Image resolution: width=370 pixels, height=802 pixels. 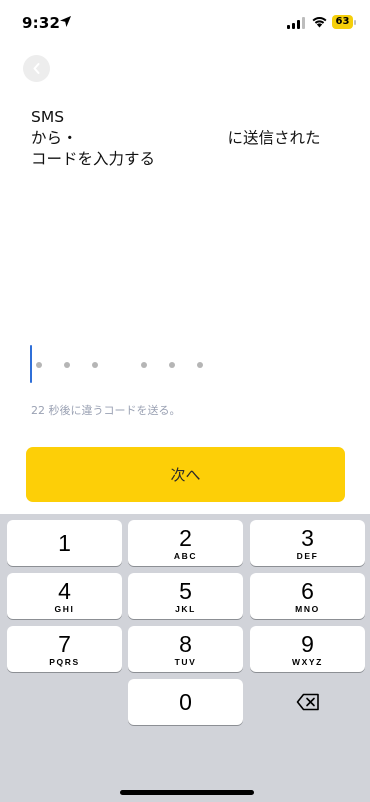 I want to click on title-line-3: コードを入力する, so click(x=93, y=159).